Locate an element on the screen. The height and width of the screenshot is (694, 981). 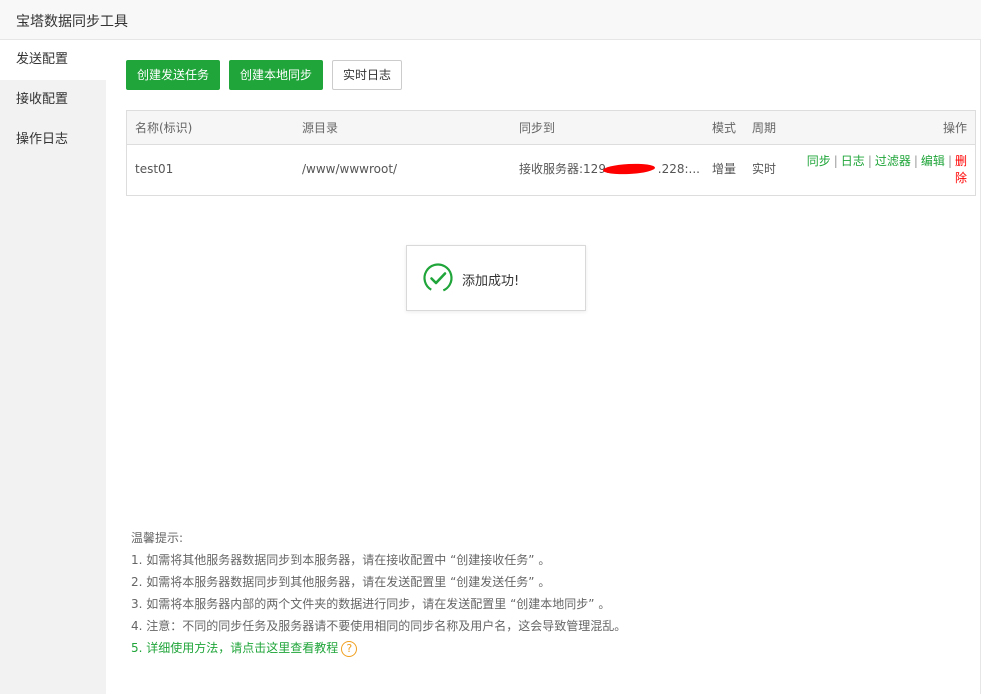
sidebar-item-operation-log: 操作日志 is located at coordinates (53, 140).